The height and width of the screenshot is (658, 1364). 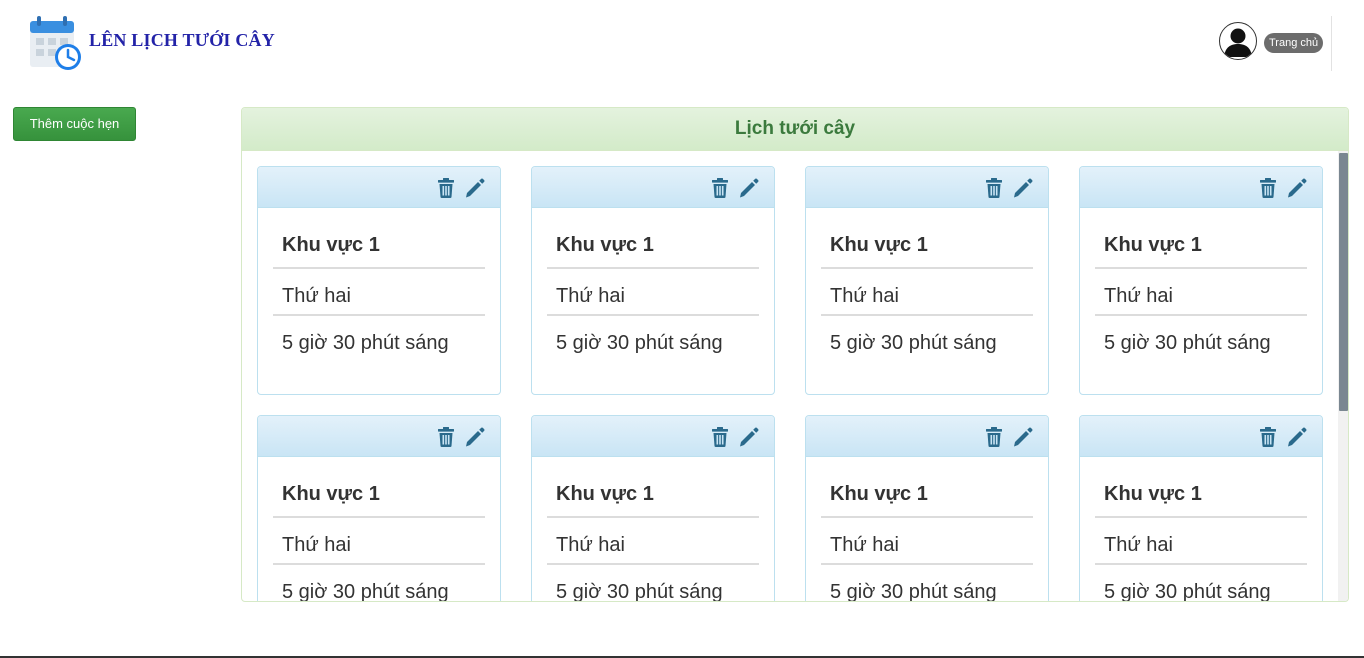 What do you see at coordinates (1343, 282) in the screenshot?
I see `scrollbar-thumb` at bounding box center [1343, 282].